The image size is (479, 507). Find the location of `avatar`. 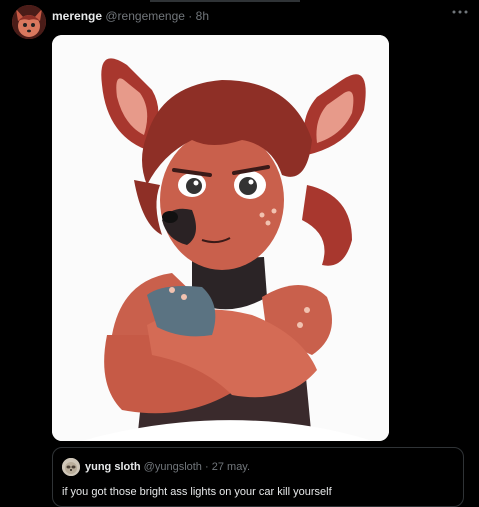

avatar is located at coordinates (29, 22).